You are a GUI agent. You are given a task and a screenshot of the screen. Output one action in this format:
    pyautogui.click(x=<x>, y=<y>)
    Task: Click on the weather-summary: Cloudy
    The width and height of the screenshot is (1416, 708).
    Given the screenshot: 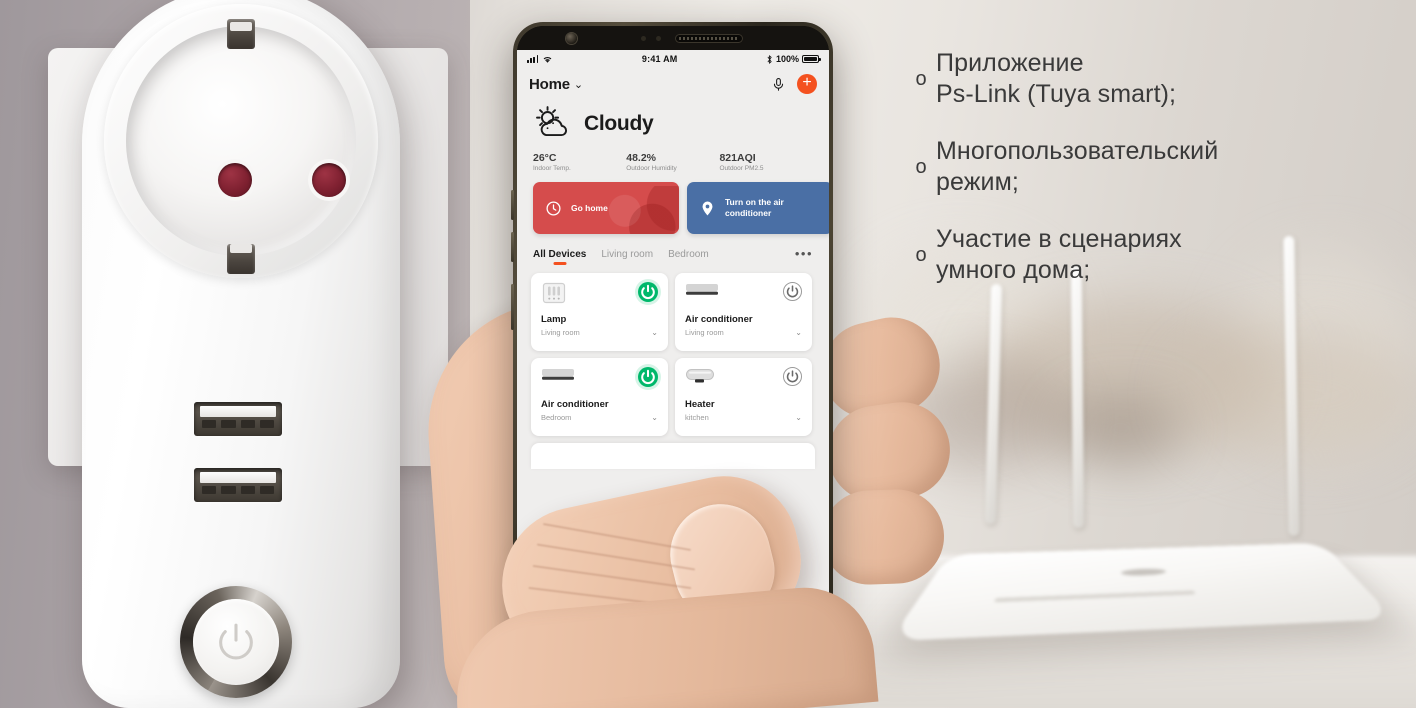 What is the action you would take?
    pyautogui.click(x=673, y=121)
    